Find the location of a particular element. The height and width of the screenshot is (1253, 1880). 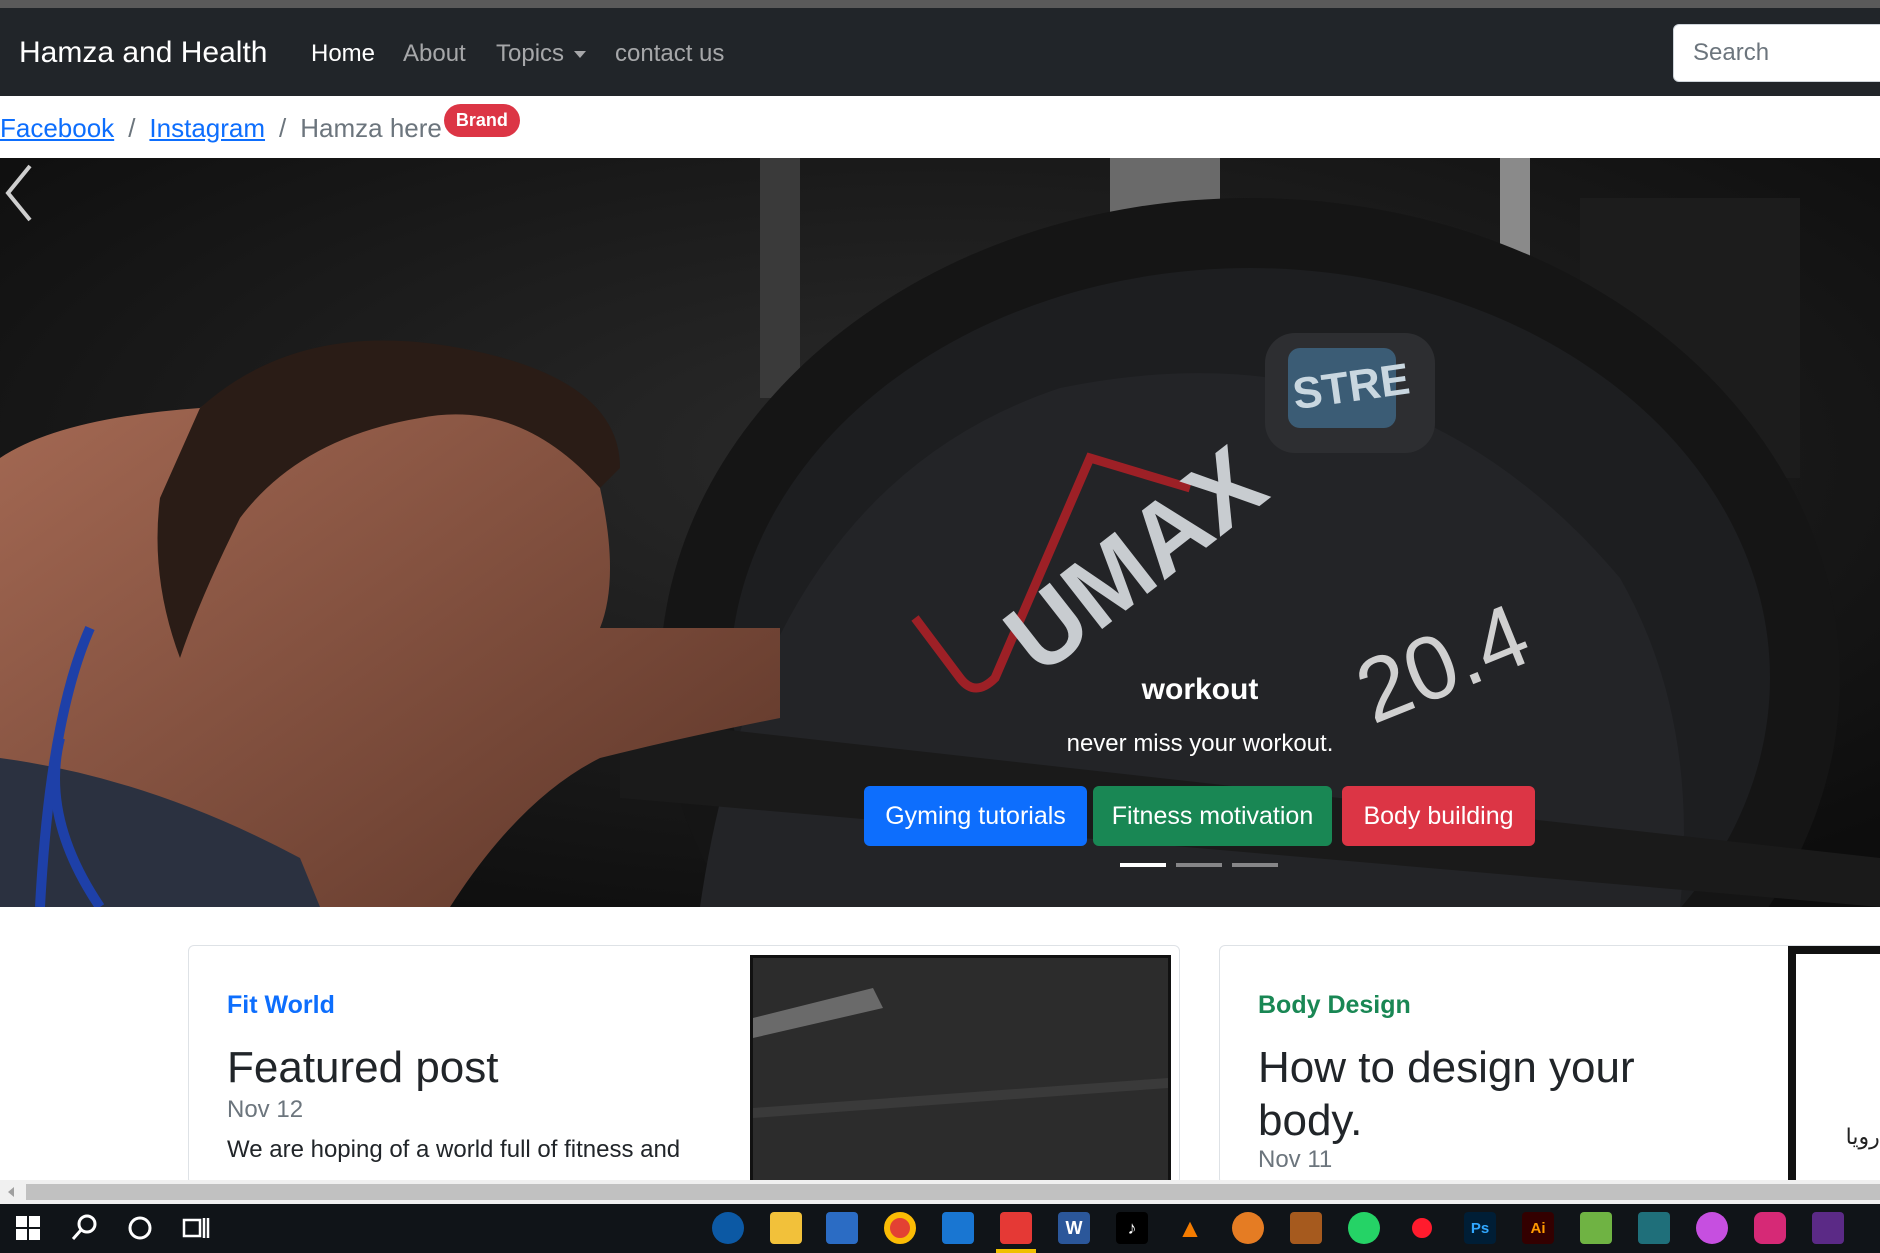

navbar-brand: Hamza and Health is located at coordinates (143, 53).